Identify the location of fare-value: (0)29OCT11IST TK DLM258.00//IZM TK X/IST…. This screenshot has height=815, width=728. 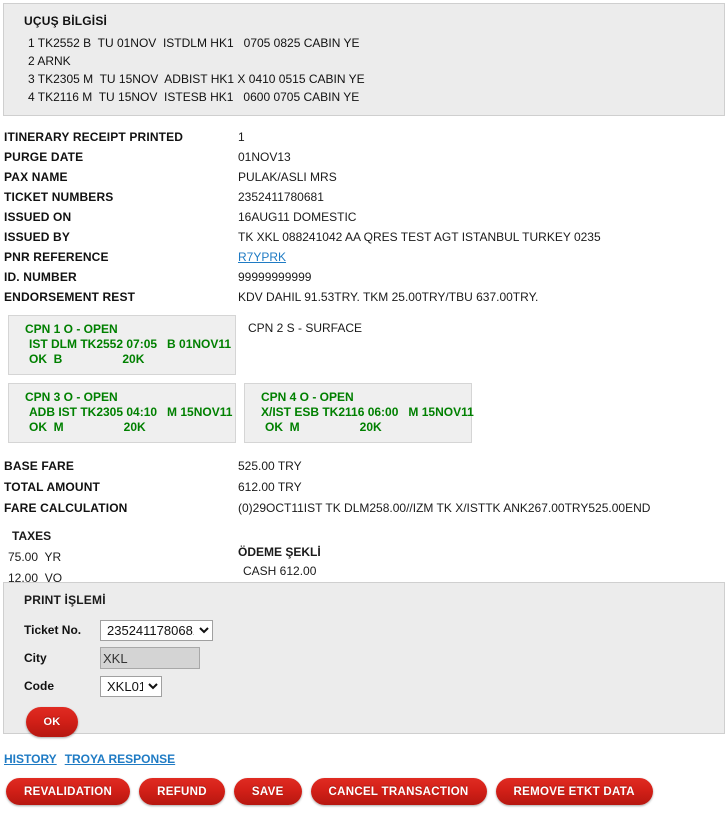
(444, 508).